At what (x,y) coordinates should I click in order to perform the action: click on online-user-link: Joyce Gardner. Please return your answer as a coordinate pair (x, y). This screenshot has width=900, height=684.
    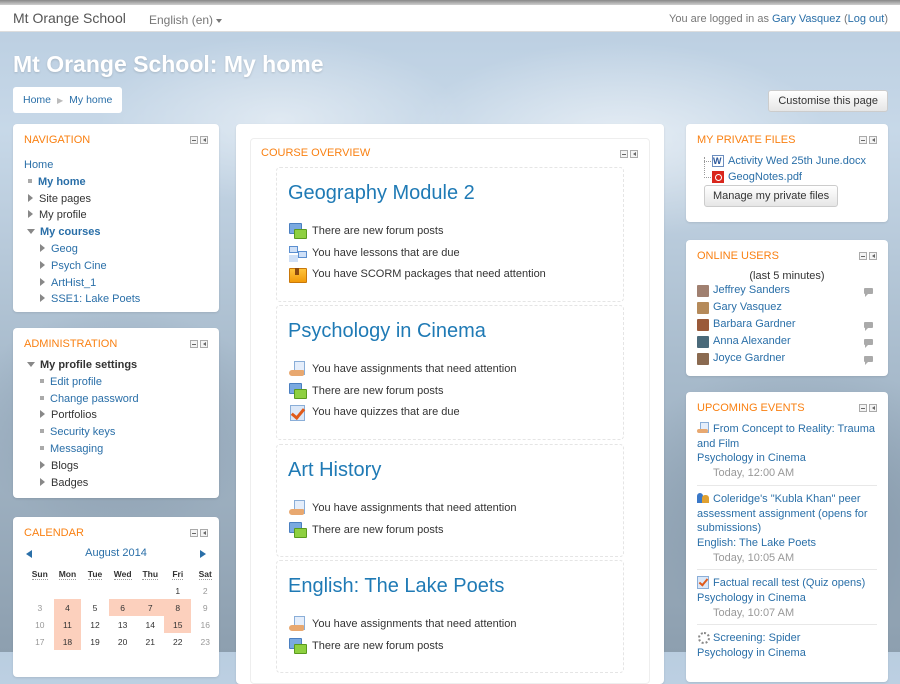
    Looking at the image, I should click on (749, 358).